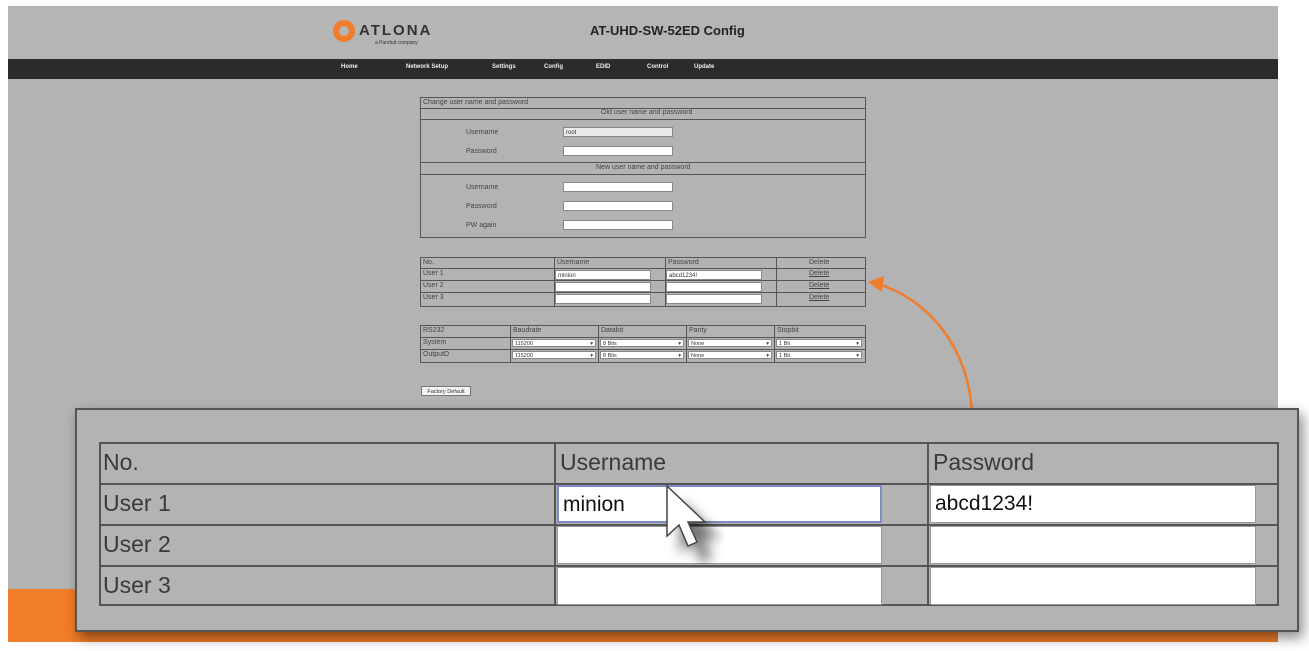 The height and width of the screenshot is (651, 1309). Describe the element at coordinates (434, 330) in the screenshot. I see `rs232-header: RS232` at that location.